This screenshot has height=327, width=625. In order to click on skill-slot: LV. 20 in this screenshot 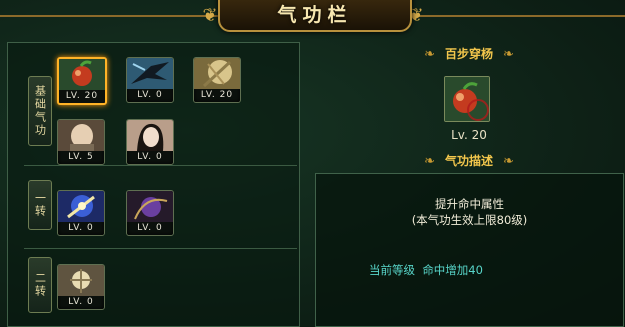, I will do `click(217, 80)`.